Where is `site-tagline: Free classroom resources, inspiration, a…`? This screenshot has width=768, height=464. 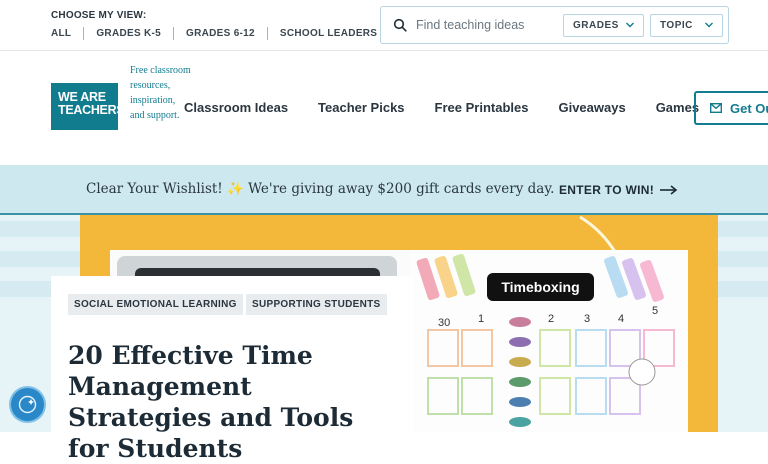 site-tagline: Free classroom resources, inspiration, a… is located at coordinates (160, 93).